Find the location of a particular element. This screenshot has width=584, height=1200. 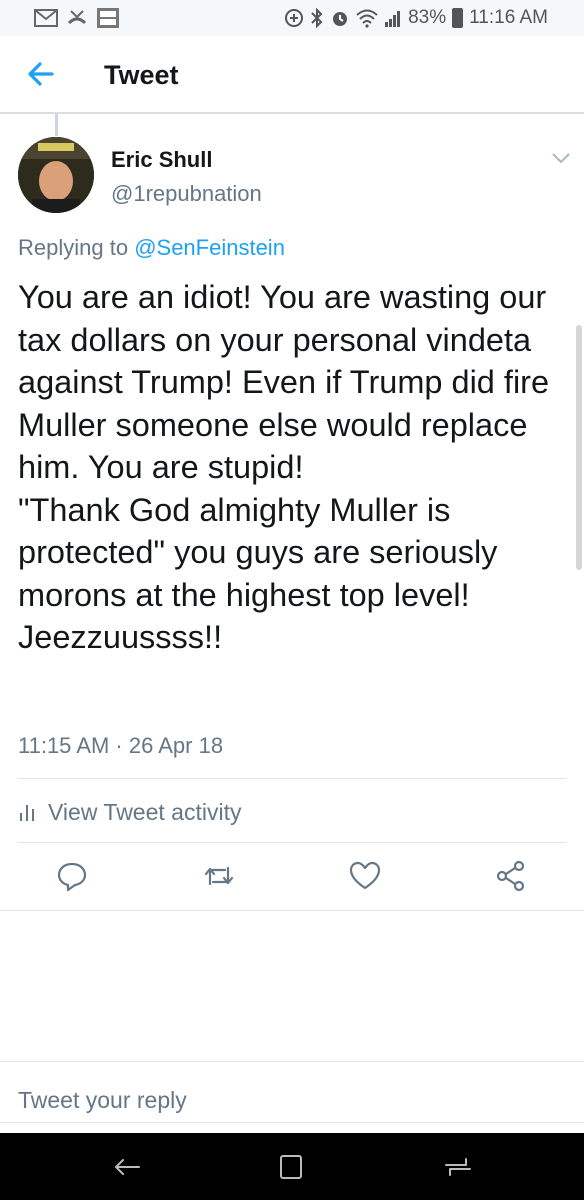

wifi-icon is located at coordinates (367, 18).